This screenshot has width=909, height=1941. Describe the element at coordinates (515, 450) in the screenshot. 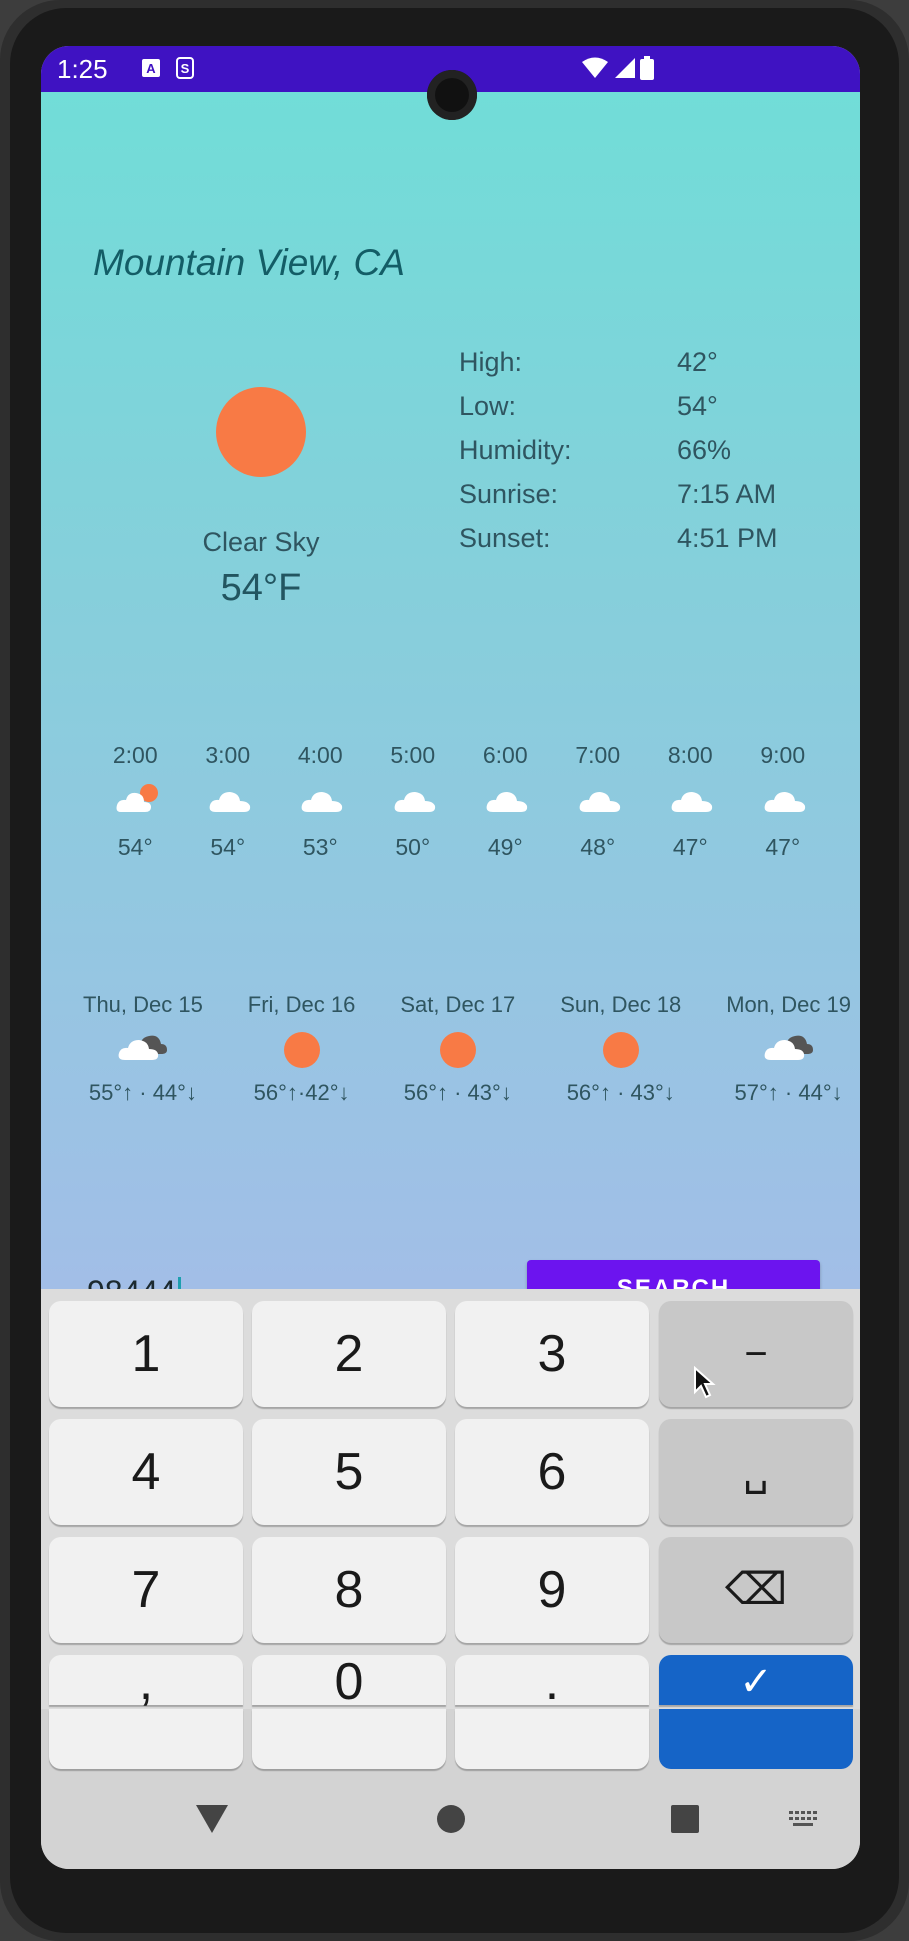

I see `stat-label: Humidity:` at that location.